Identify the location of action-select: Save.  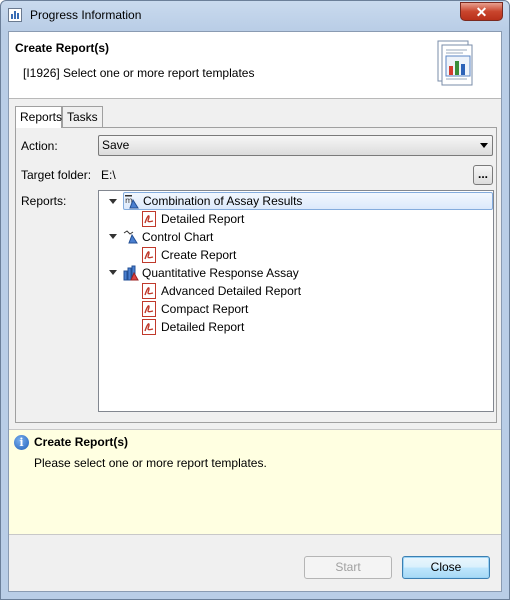
(295, 145).